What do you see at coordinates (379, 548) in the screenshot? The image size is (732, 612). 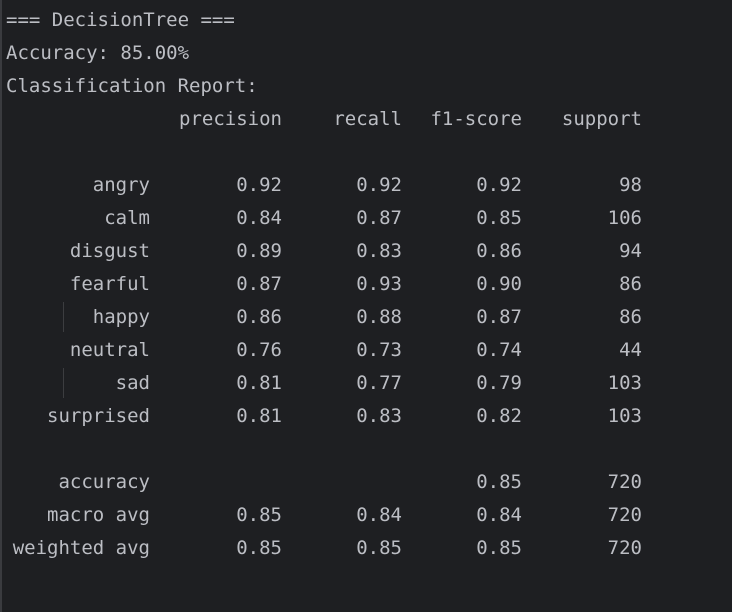 I see `summary-recall: 0.85` at bounding box center [379, 548].